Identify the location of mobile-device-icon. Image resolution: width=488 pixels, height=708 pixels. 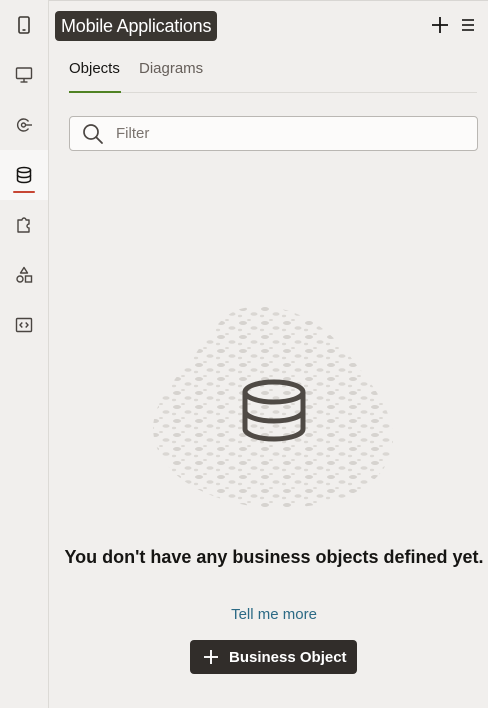
(24, 25).